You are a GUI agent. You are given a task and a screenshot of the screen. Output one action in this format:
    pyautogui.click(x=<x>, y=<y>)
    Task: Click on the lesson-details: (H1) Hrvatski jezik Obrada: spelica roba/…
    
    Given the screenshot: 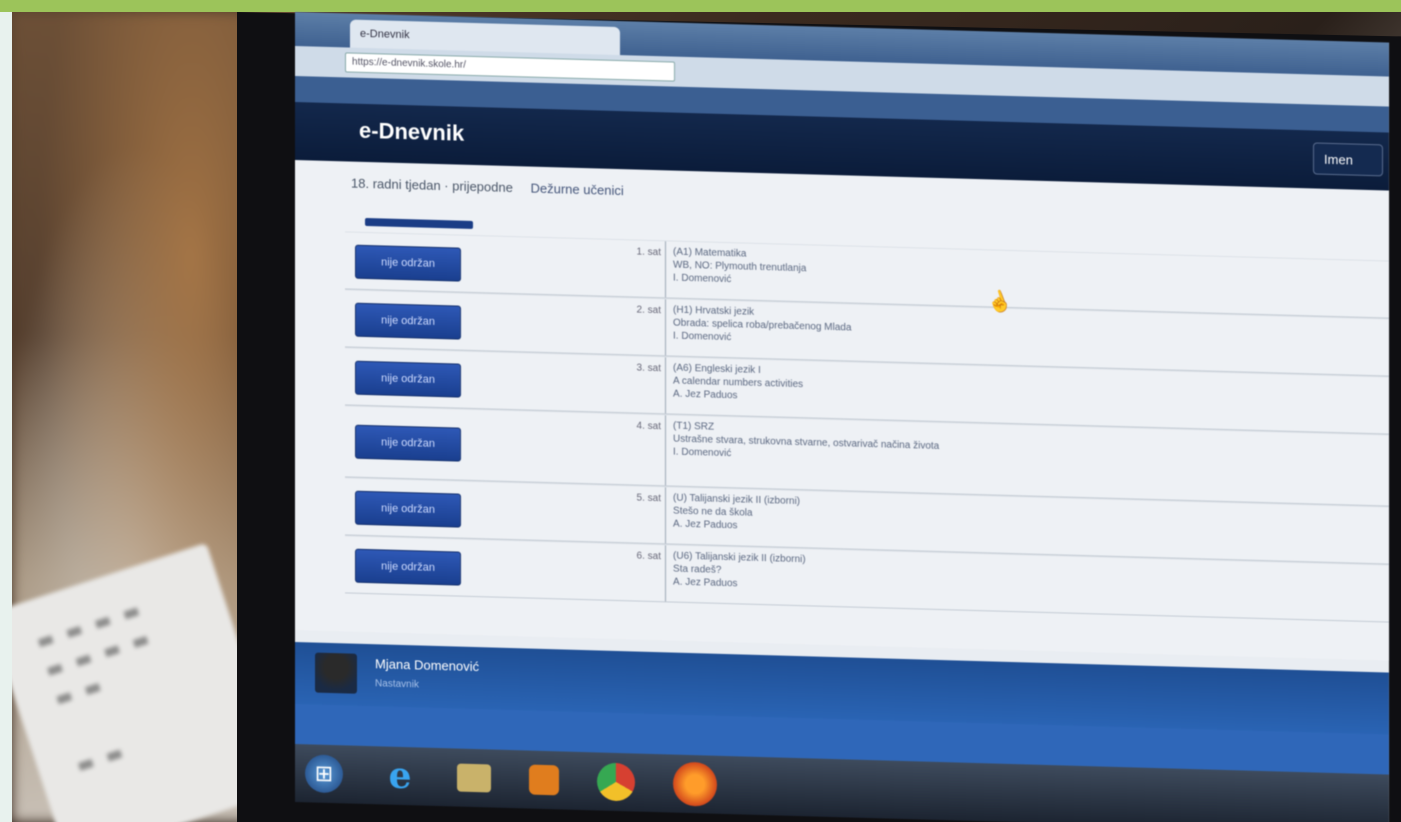 What is the action you would take?
    pyautogui.click(x=762, y=324)
    